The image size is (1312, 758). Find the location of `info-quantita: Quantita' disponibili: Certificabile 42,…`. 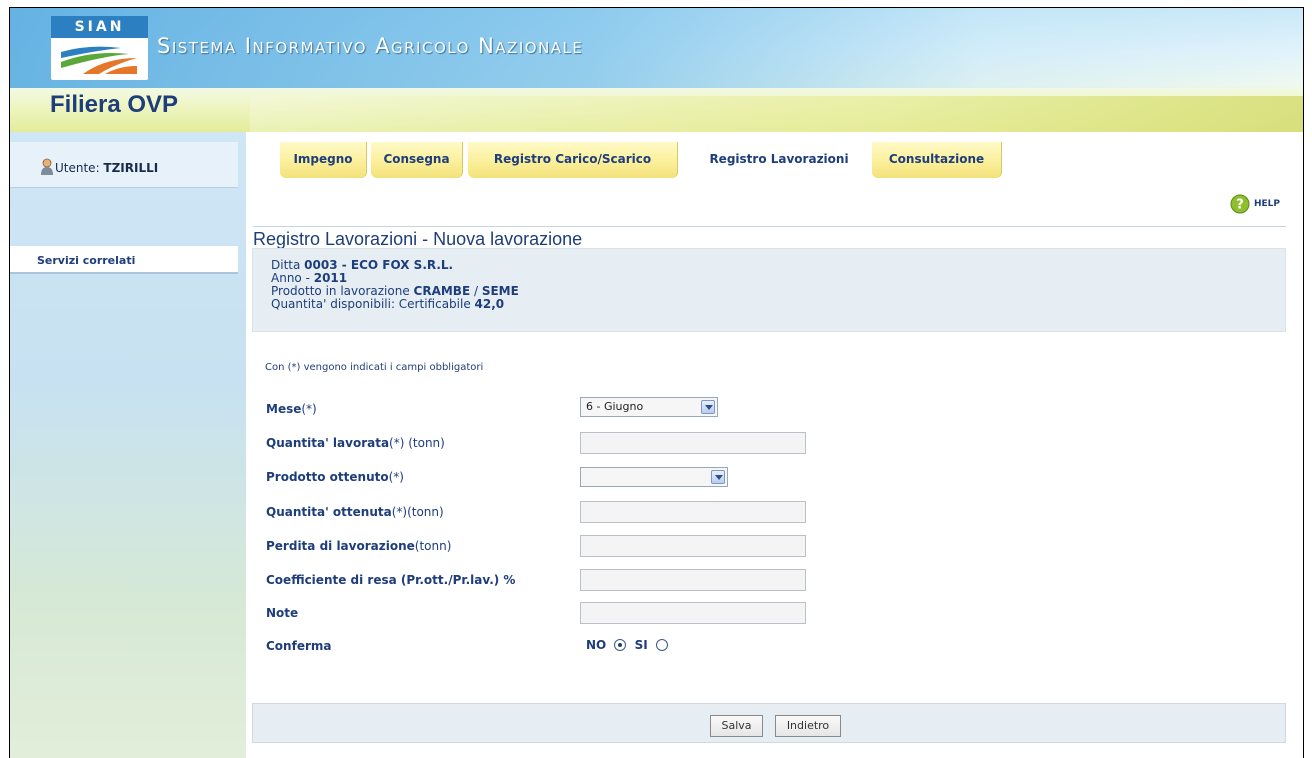

info-quantita: Quantita' disponibili: Certificabile 42,… is located at coordinates (388, 304).